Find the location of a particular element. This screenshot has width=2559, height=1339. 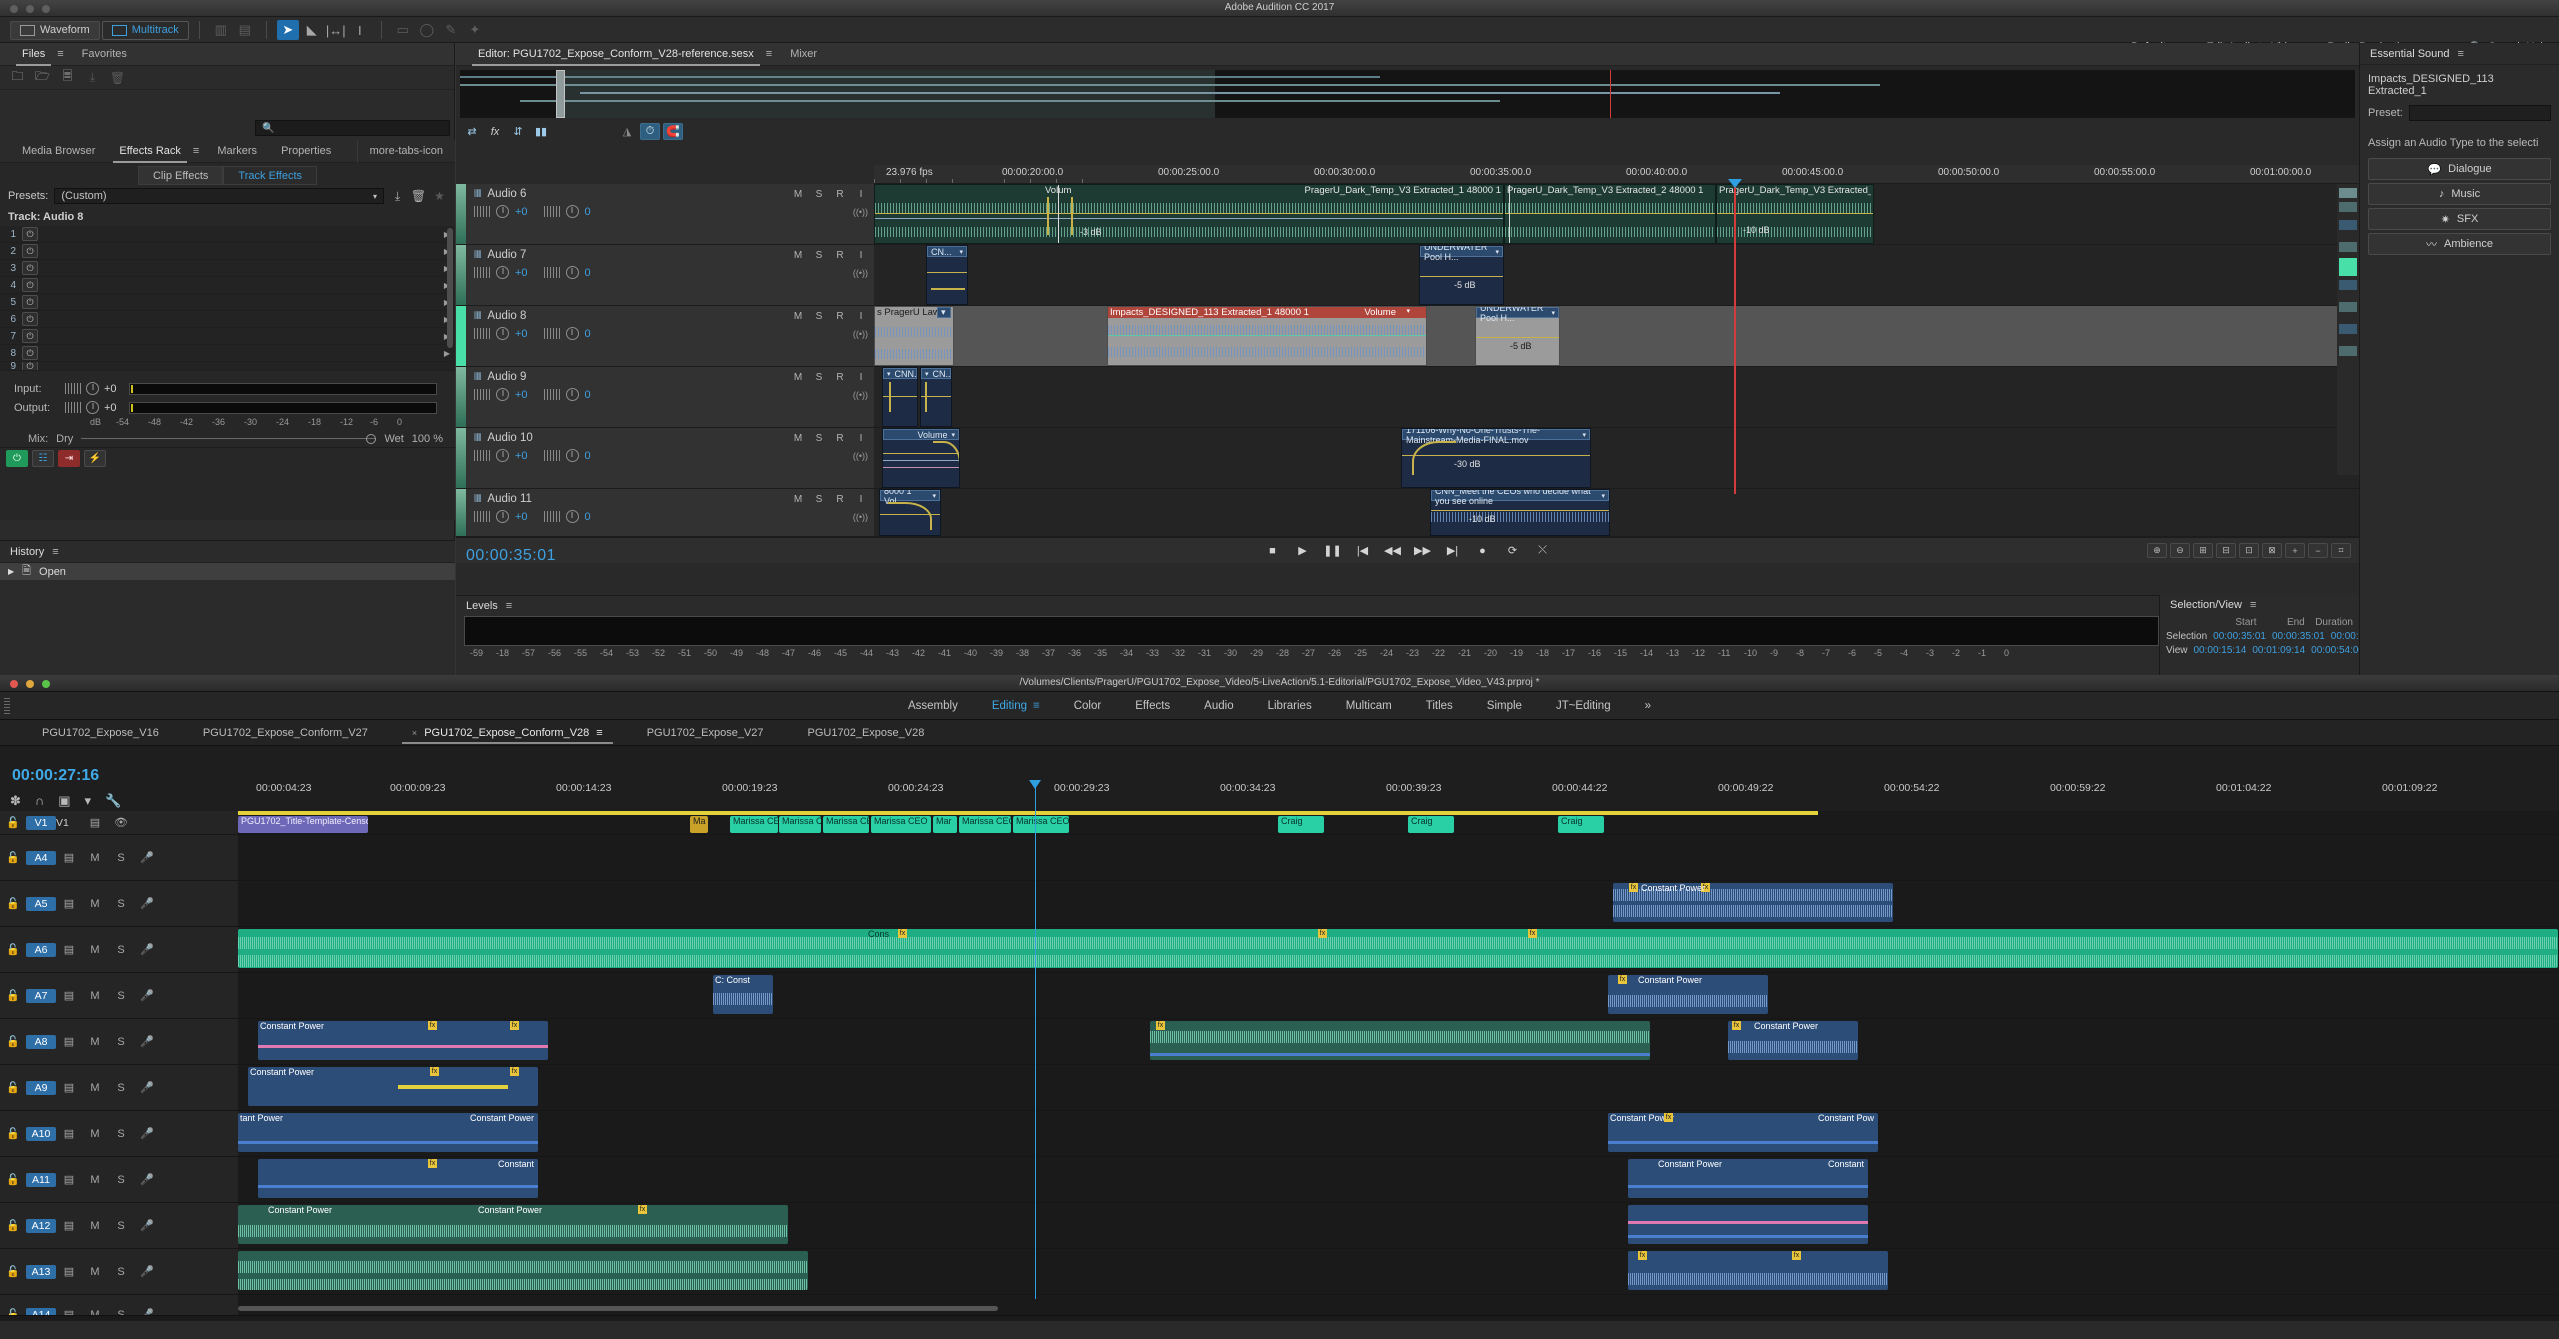

drag-handle-icon is located at coordinates (7, 706).